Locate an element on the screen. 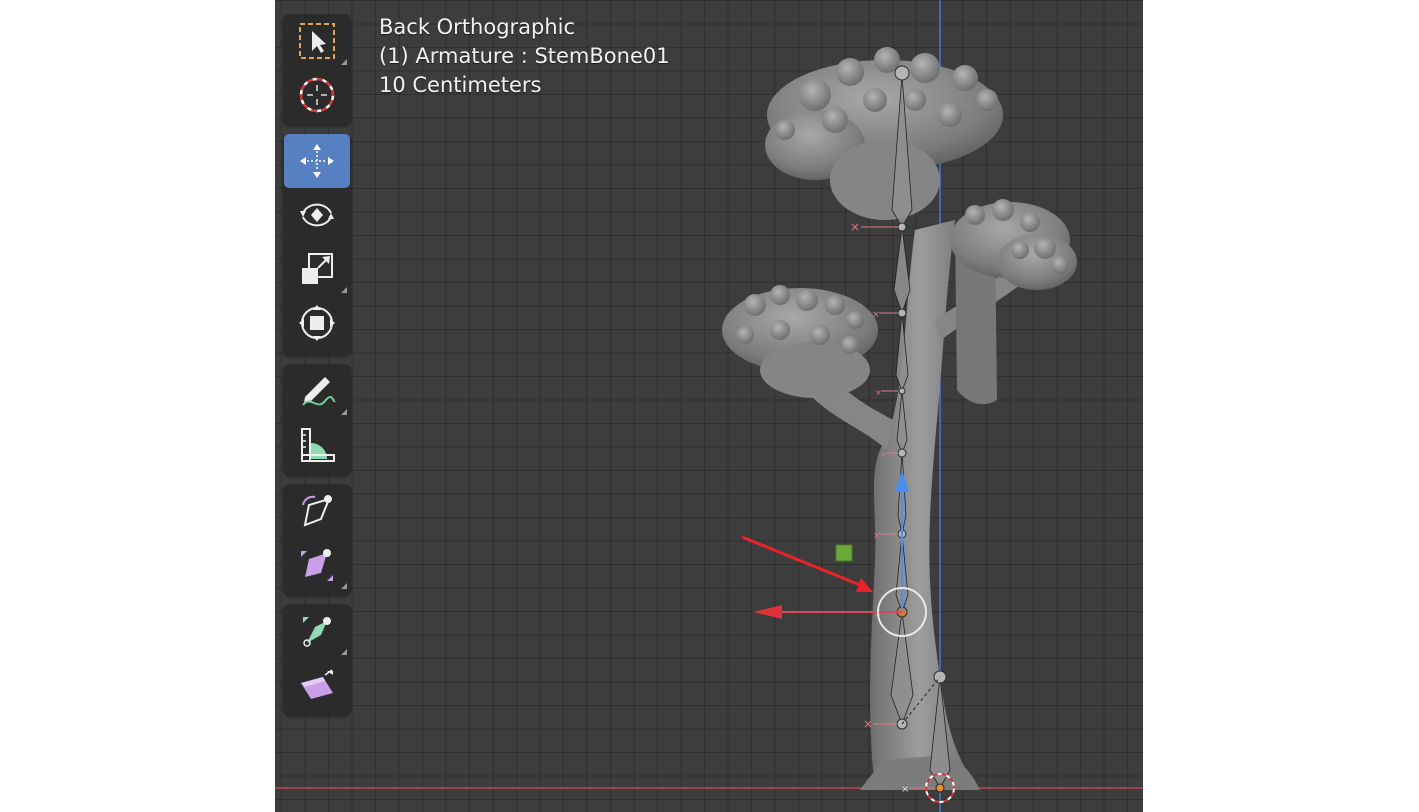 The image size is (1419, 812). measure-icon is located at coordinates (318, 445).